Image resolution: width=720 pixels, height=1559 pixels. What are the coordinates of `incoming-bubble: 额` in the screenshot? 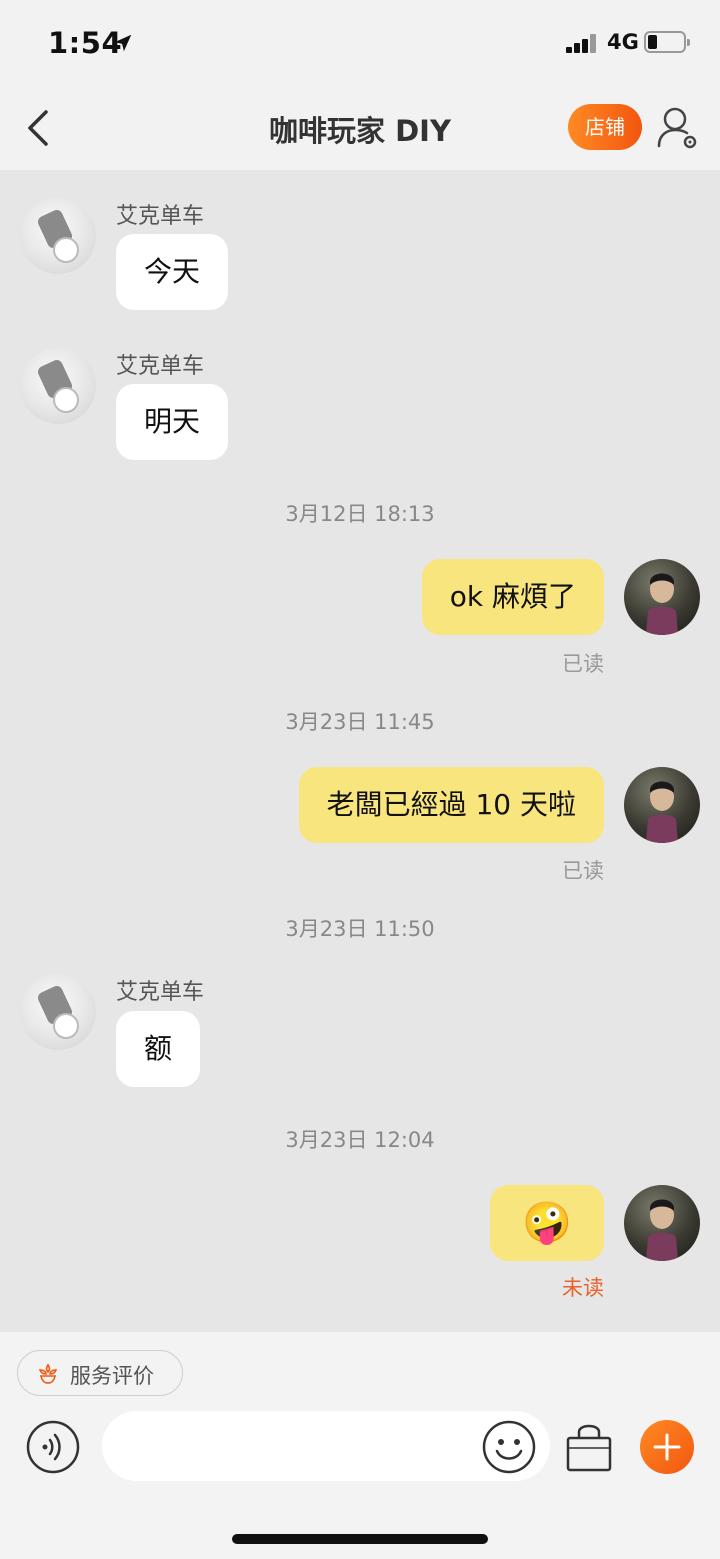 It's located at (158, 1049).